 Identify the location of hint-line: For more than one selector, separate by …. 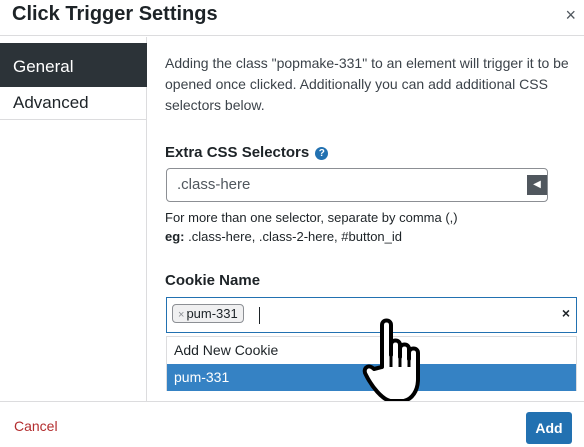
(311, 217).